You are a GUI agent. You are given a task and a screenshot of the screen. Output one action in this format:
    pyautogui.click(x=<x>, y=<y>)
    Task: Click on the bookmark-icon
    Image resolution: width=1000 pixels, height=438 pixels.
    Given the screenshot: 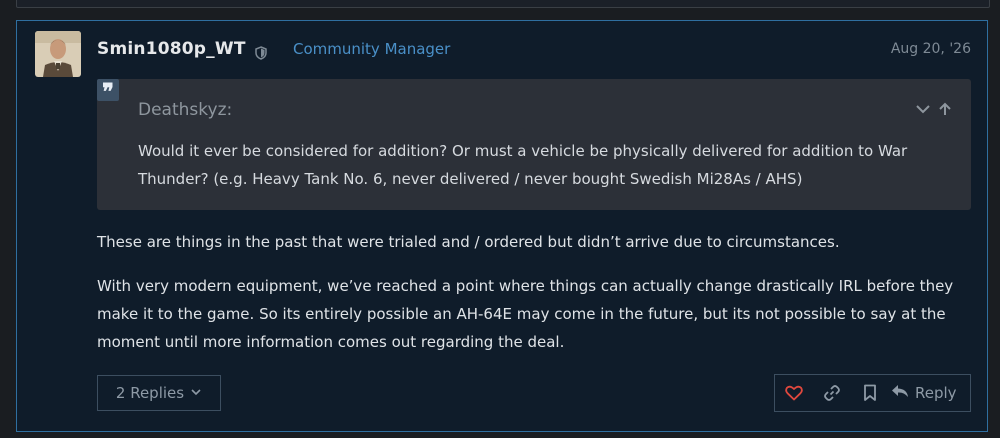 What is the action you would take?
    pyautogui.click(x=870, y=393)
    